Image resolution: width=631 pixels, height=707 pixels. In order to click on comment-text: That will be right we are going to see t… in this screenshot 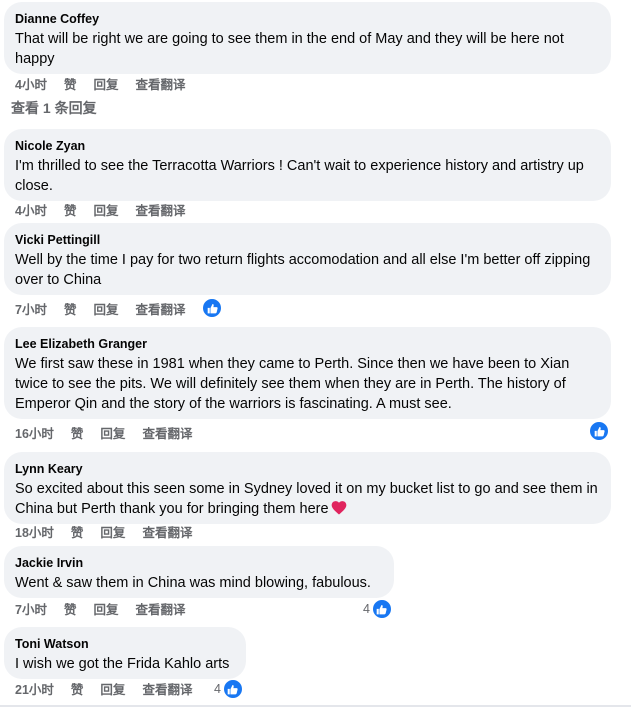, I will do `click(289, 49)`.